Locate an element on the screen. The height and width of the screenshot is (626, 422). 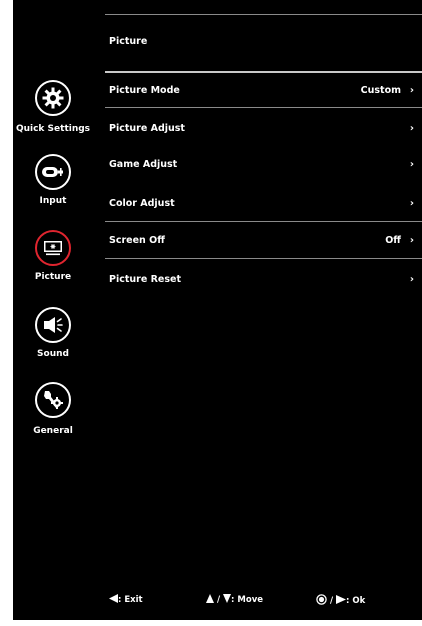
menu-row-label: Screen Off is located at coordinates (137, 240).